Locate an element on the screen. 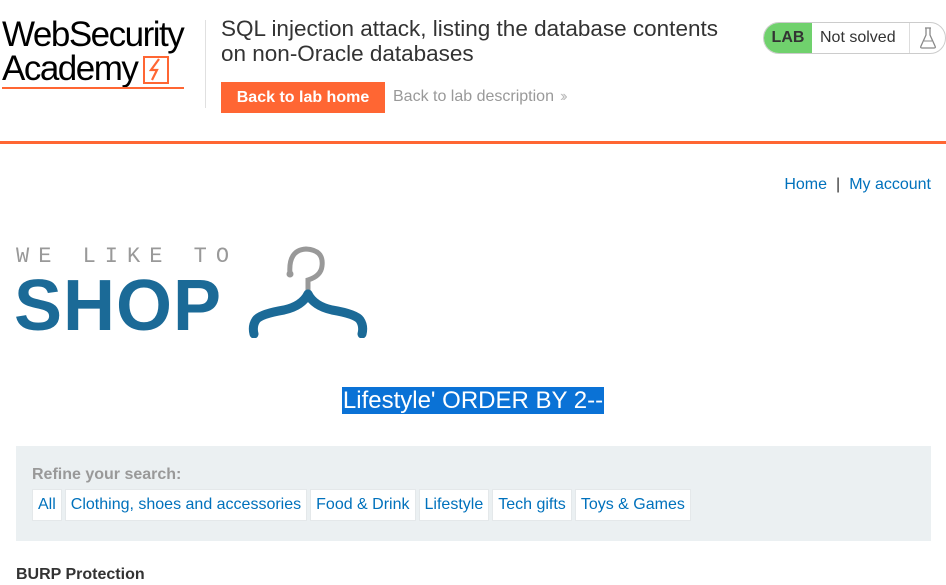 This screenshot has width=946, height=585. flask-icon is located at coordinates (927, 38).